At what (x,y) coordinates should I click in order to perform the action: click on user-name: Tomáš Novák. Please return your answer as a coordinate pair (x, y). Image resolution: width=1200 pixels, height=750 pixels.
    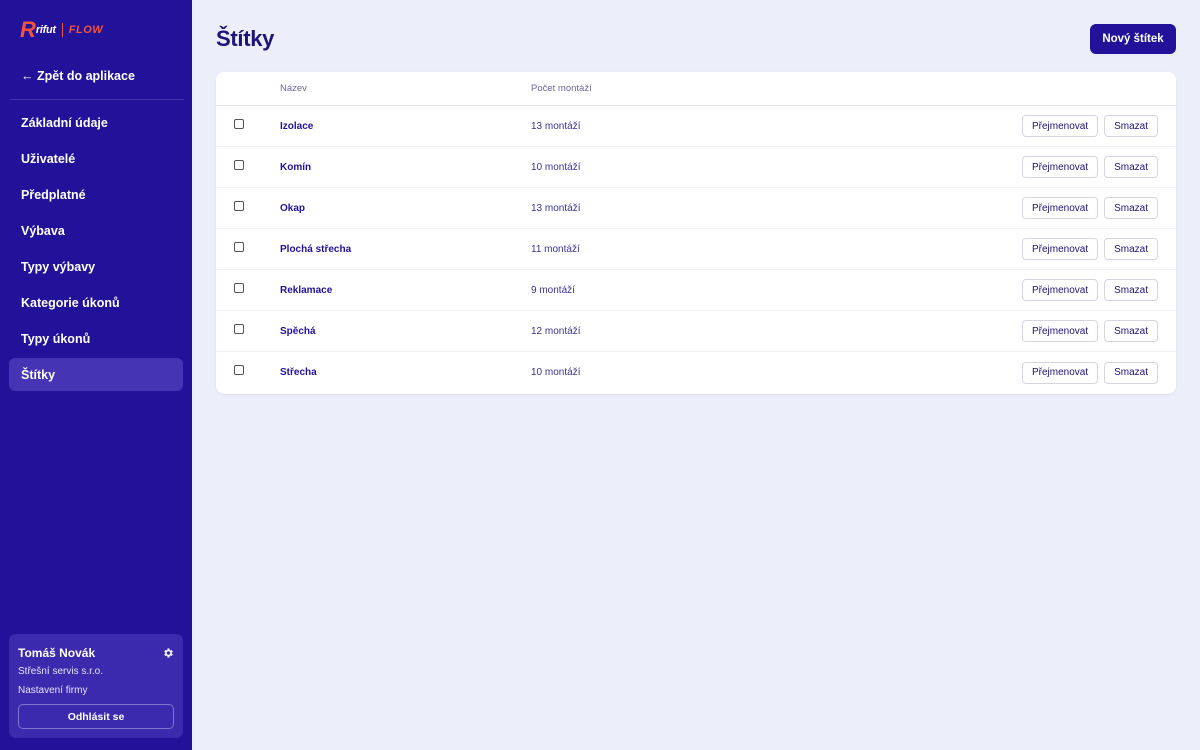
    Looking at the image, I should click on (57, 653).